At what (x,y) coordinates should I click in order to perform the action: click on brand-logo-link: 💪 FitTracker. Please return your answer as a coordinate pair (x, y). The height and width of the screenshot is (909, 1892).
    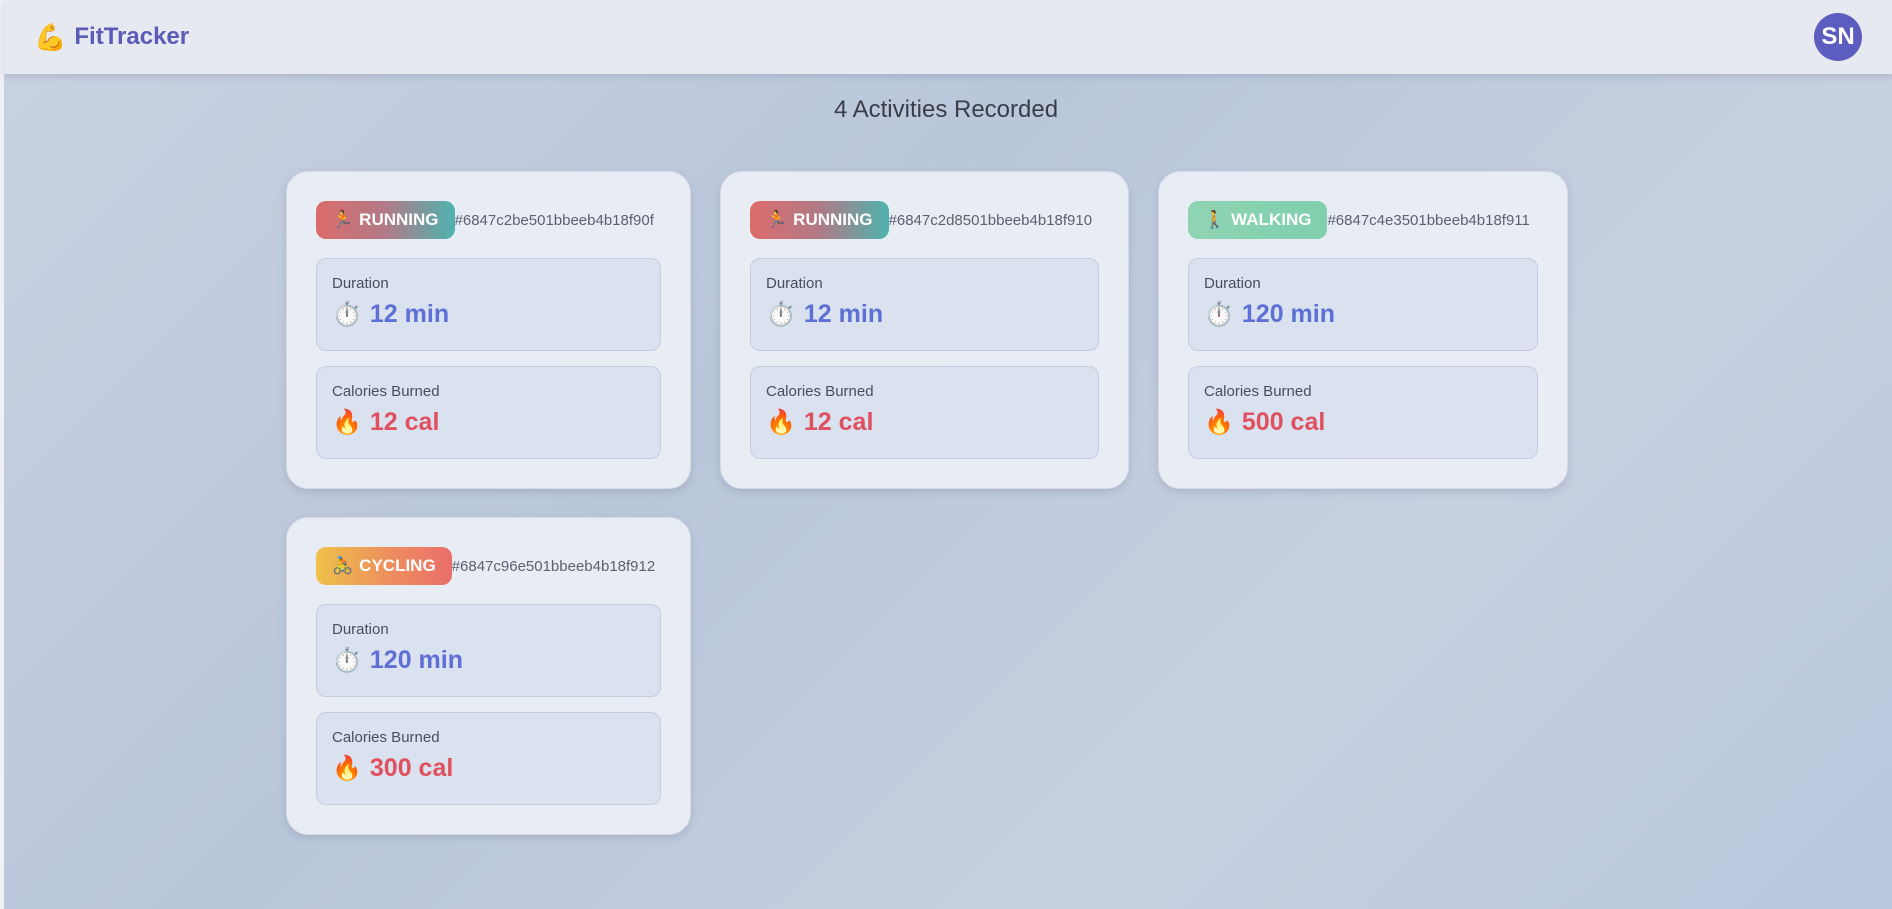
    Looking at the image, I should click on (111, 37).